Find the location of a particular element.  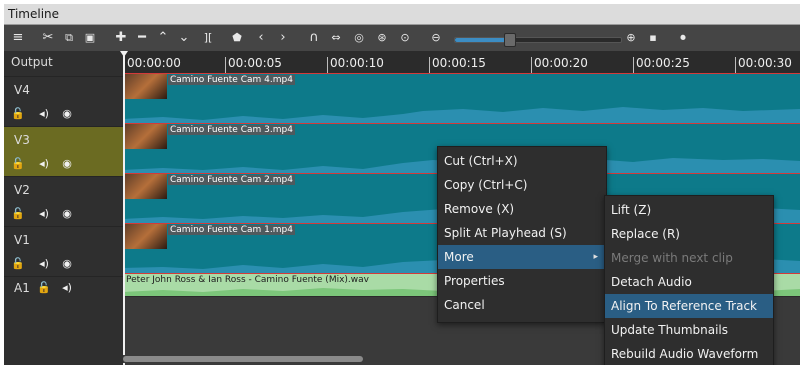

ripple-all-icon: ⊛ is located at coordinates (382, 38).